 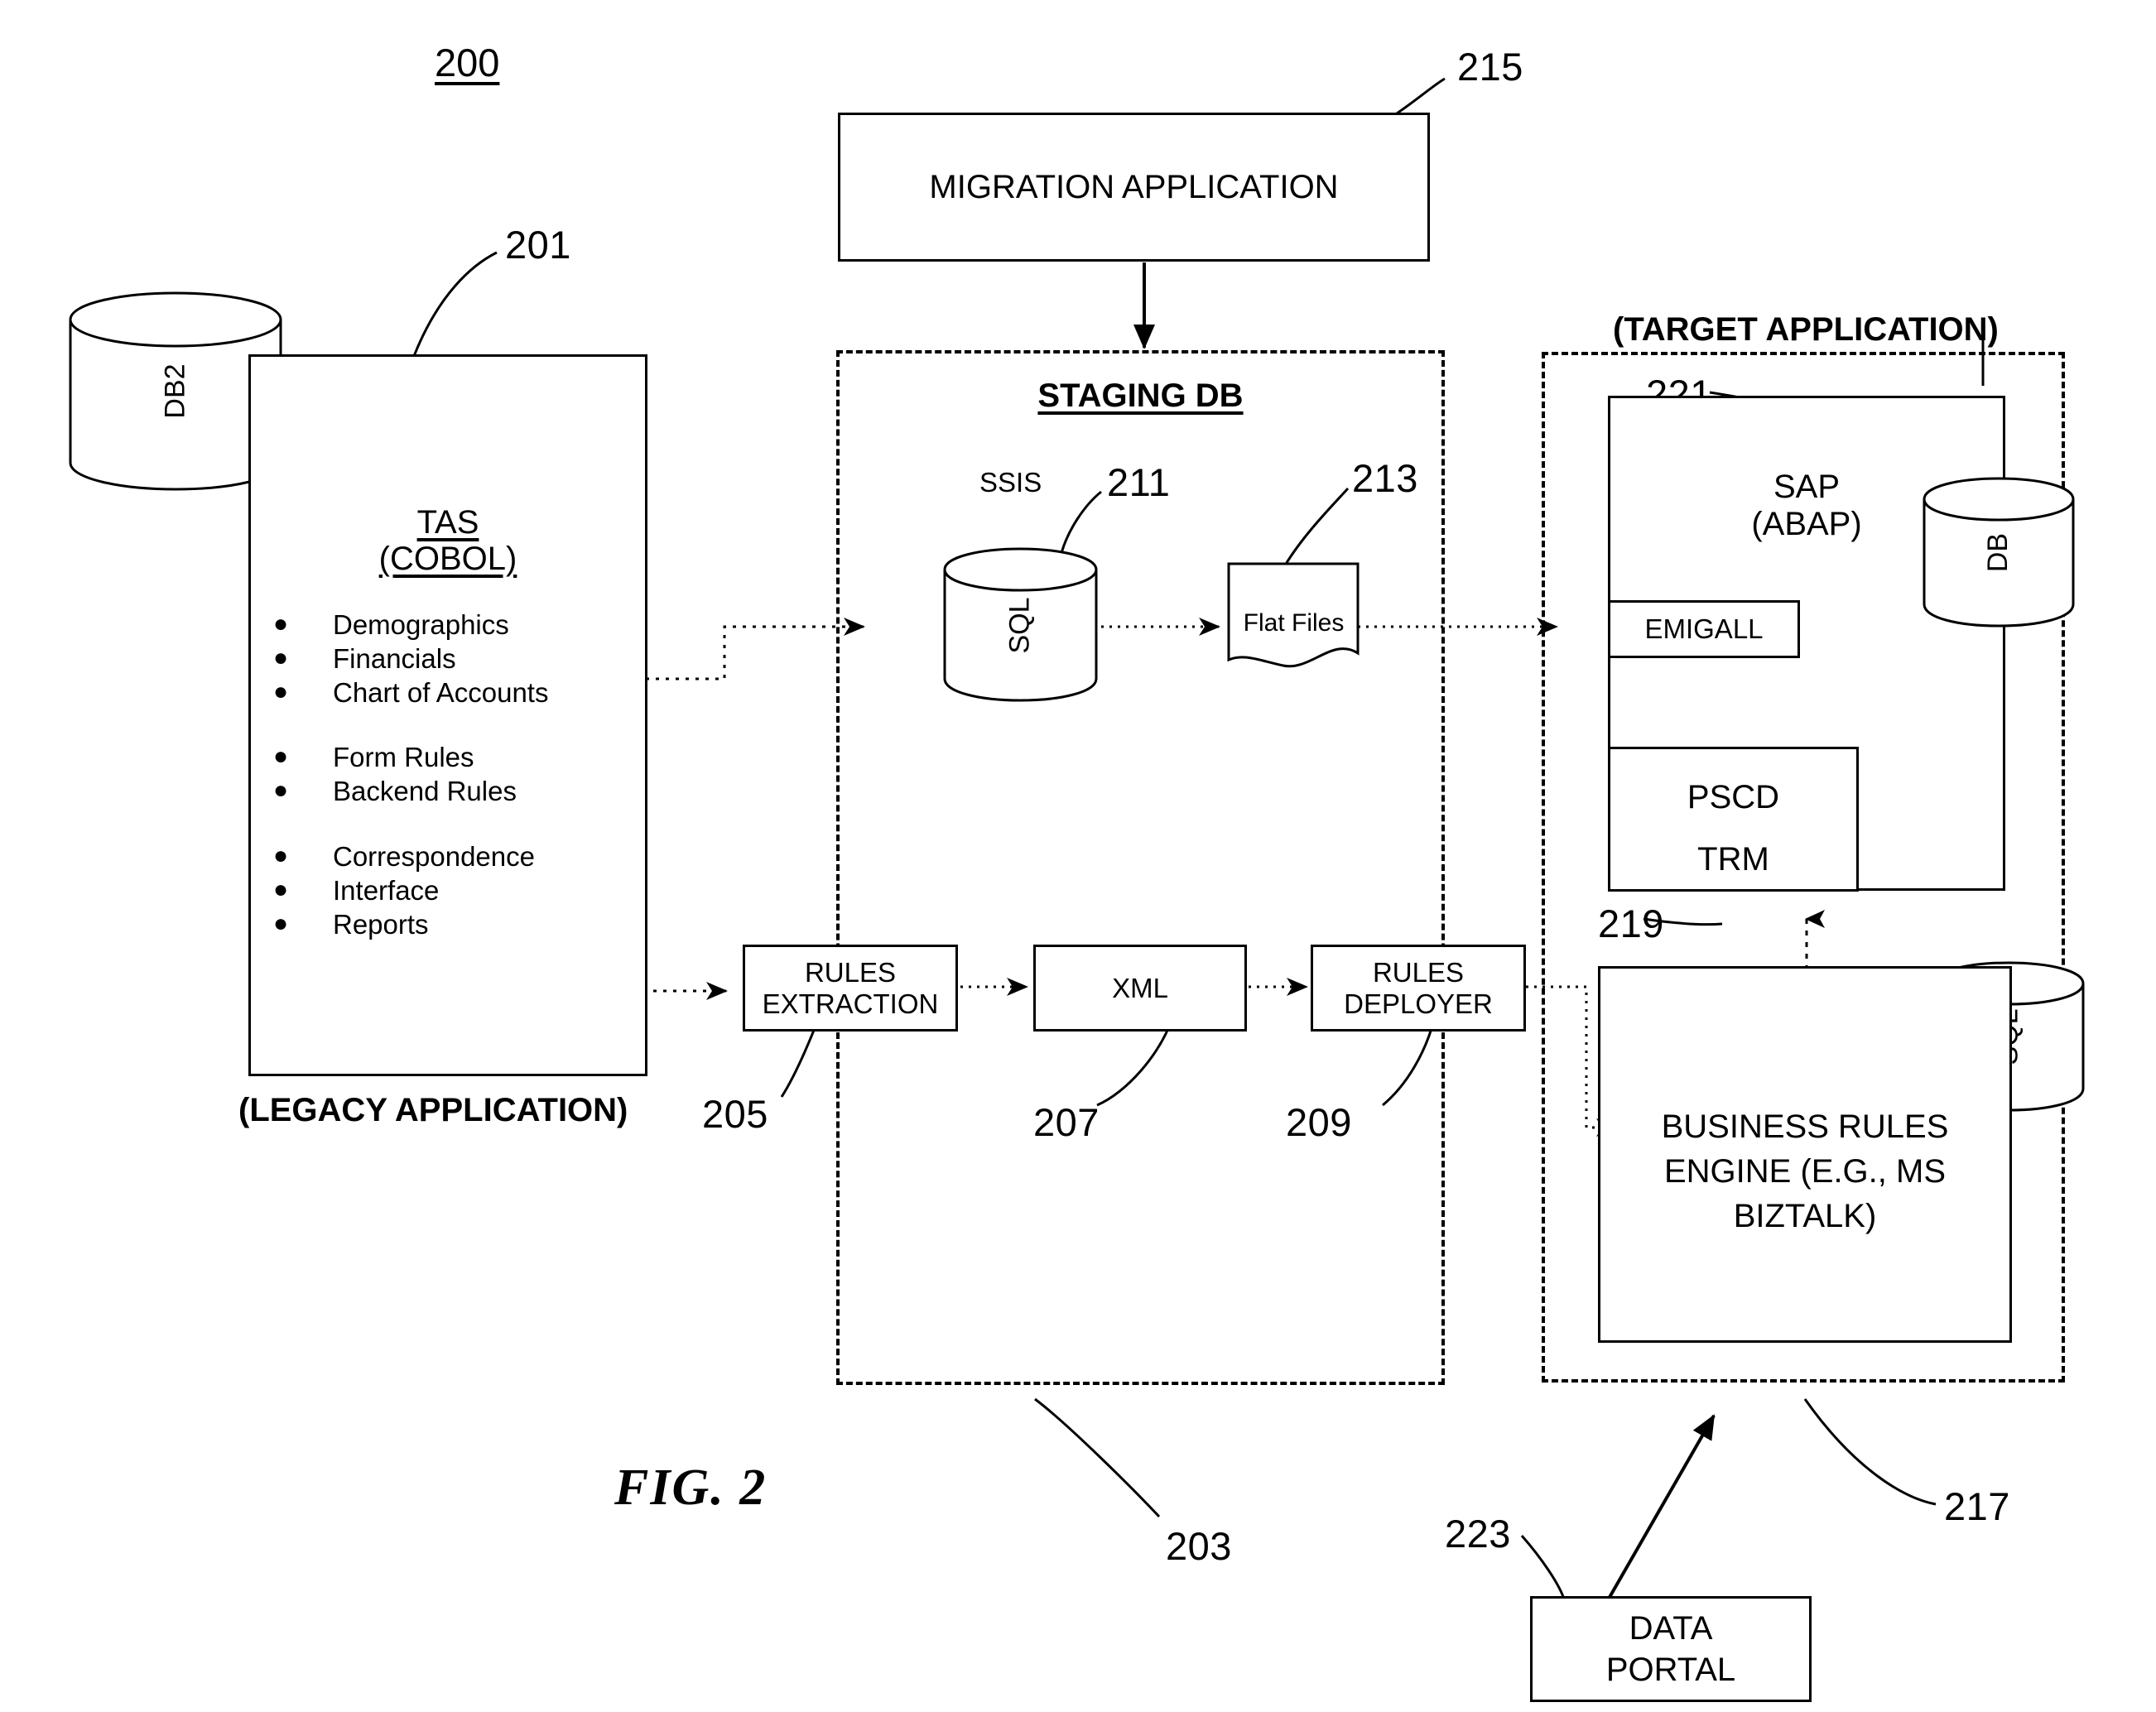 I want to click on rules-deployer-label-line1: RULES, so click(x=1419, y=972).